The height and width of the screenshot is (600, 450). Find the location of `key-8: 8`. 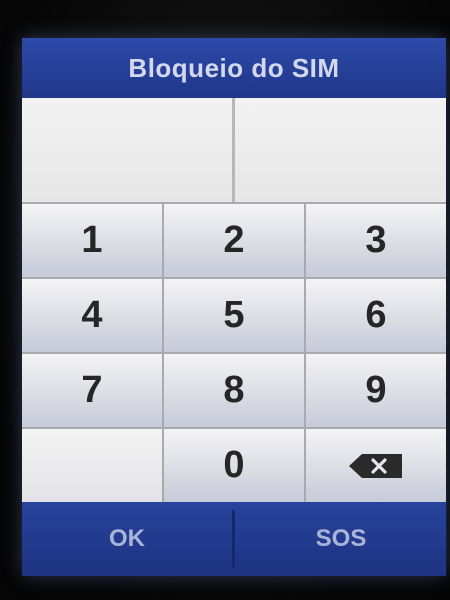

key-8: 8 is located at coordinates (234, 390).